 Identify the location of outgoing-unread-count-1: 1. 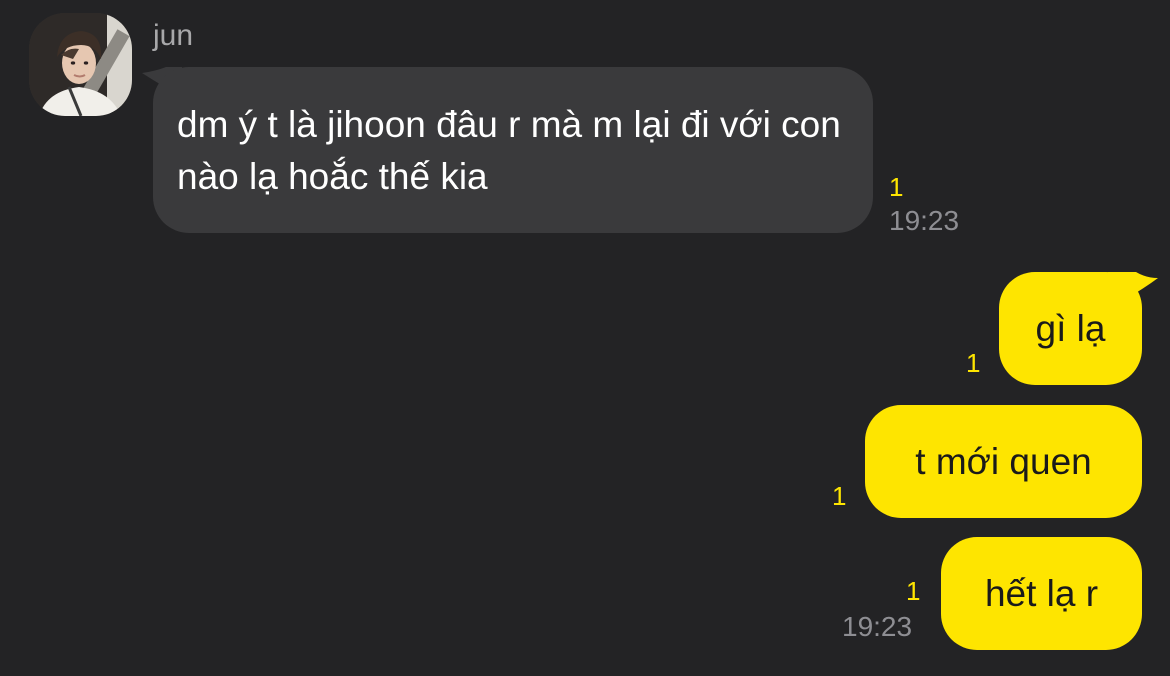
(973, 363).